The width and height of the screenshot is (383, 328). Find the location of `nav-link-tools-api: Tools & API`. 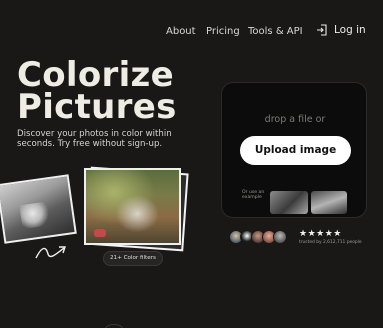

nav-link-tools-api: Tools & API is located at coordinates (275, 32).